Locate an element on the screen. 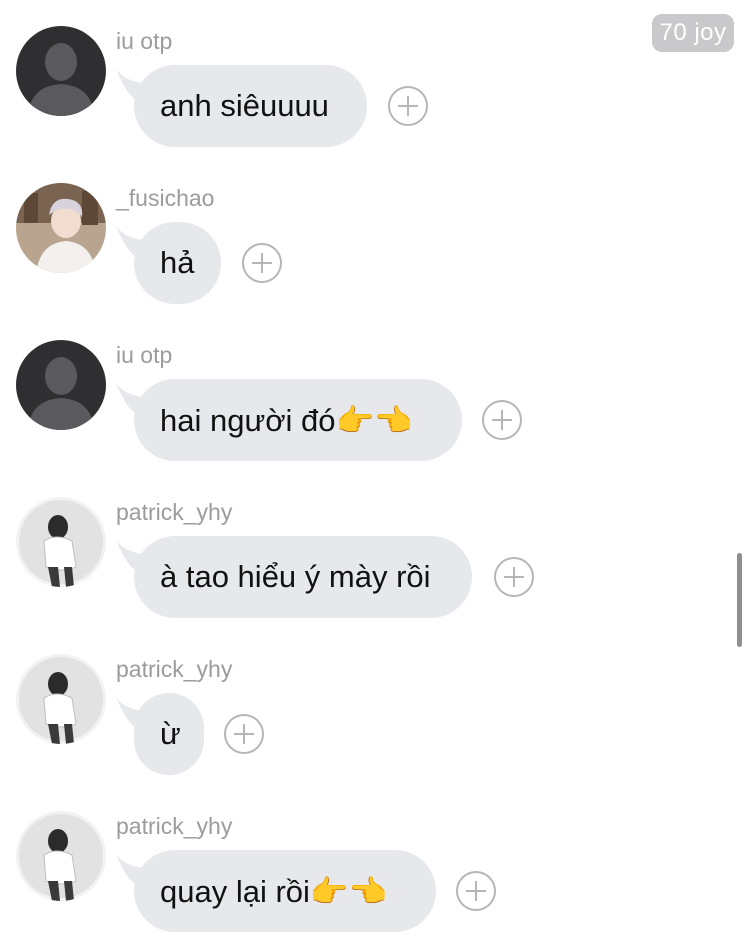 The width and height of the screenshot is (750, 952). message-text: ừ is located at coordinates (170, 733).